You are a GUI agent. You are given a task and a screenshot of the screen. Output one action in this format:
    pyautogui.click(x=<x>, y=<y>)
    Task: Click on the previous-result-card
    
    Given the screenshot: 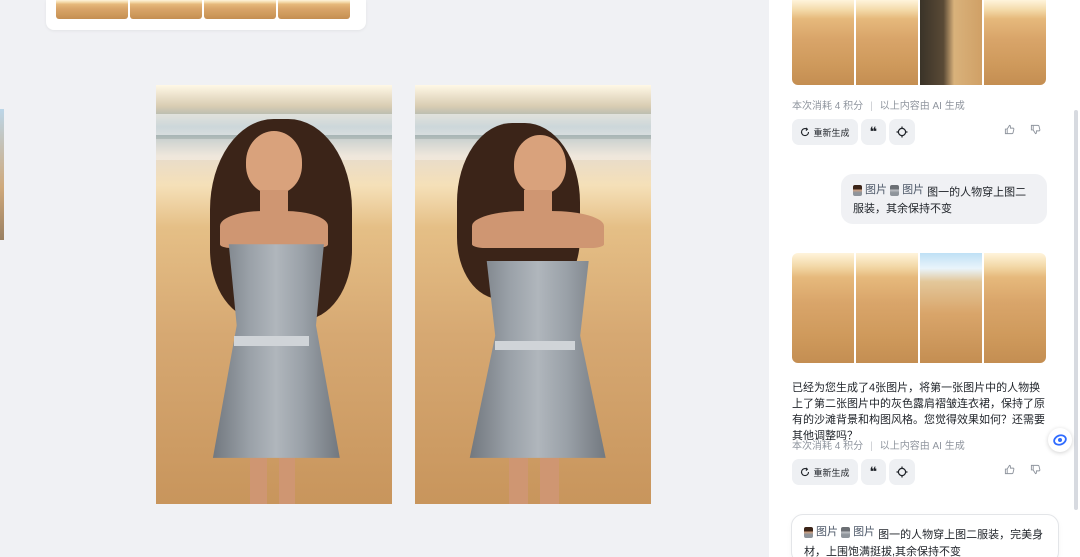 What is the action you would take?
    pyautogui.click(x=206, y=15)
    